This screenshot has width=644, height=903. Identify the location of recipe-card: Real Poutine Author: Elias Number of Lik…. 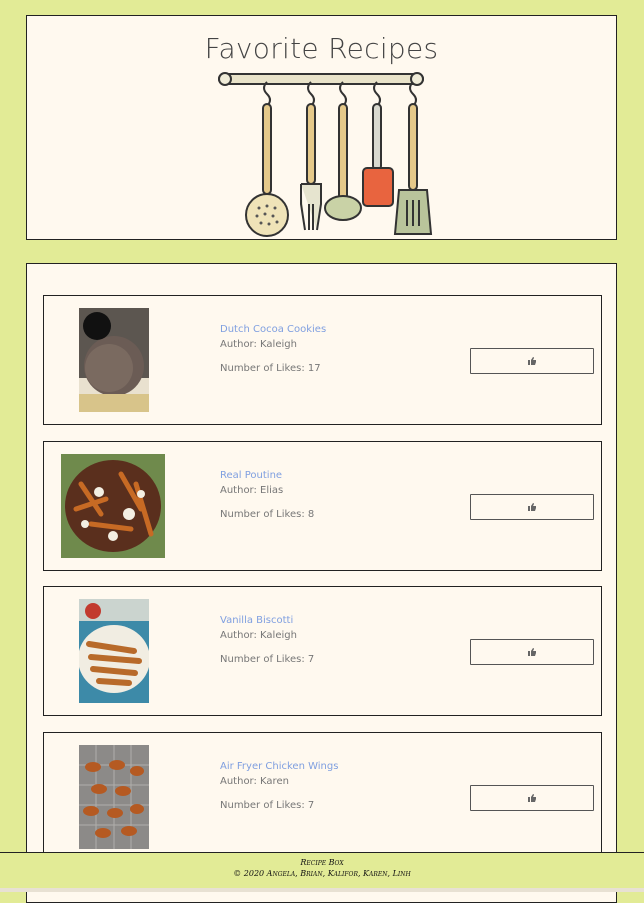
(322, 506).